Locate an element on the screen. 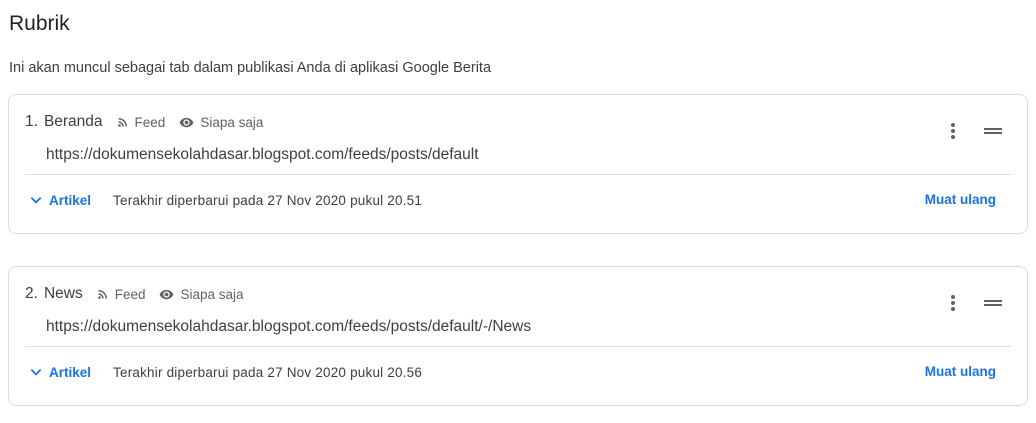  section-header: 1. Beranda Feed Siapa saja is located at coordinates (151, 122).